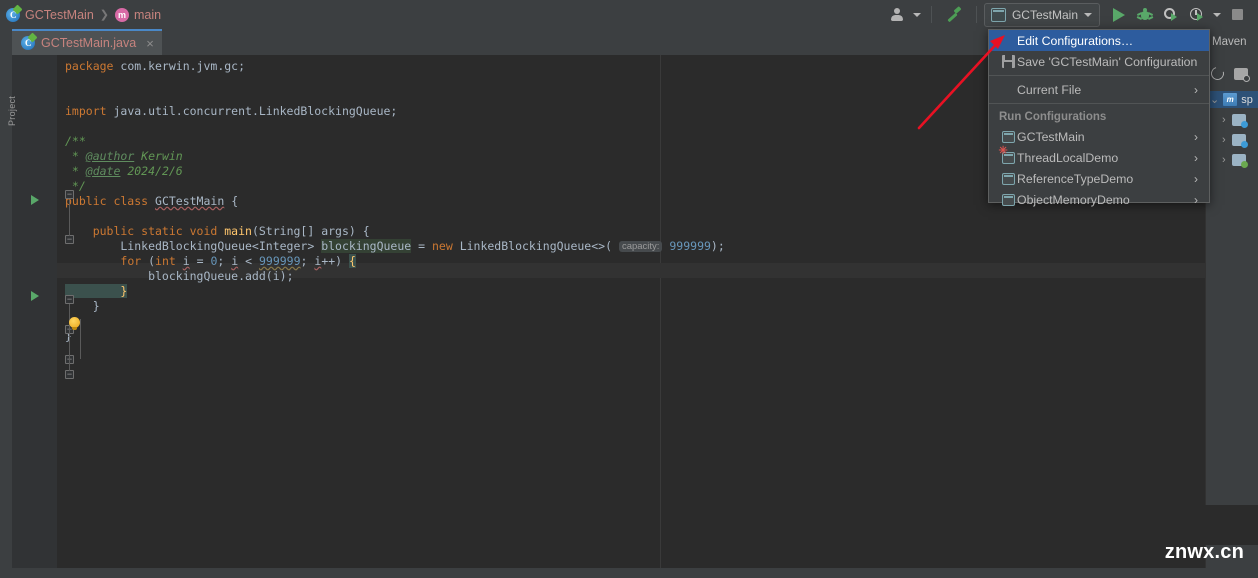 Image resolution: width=1258 pixels, height=578 pixels. Describe the element at coordinates (1008, 61) in the screenshot. I see `save-icon` at that location.